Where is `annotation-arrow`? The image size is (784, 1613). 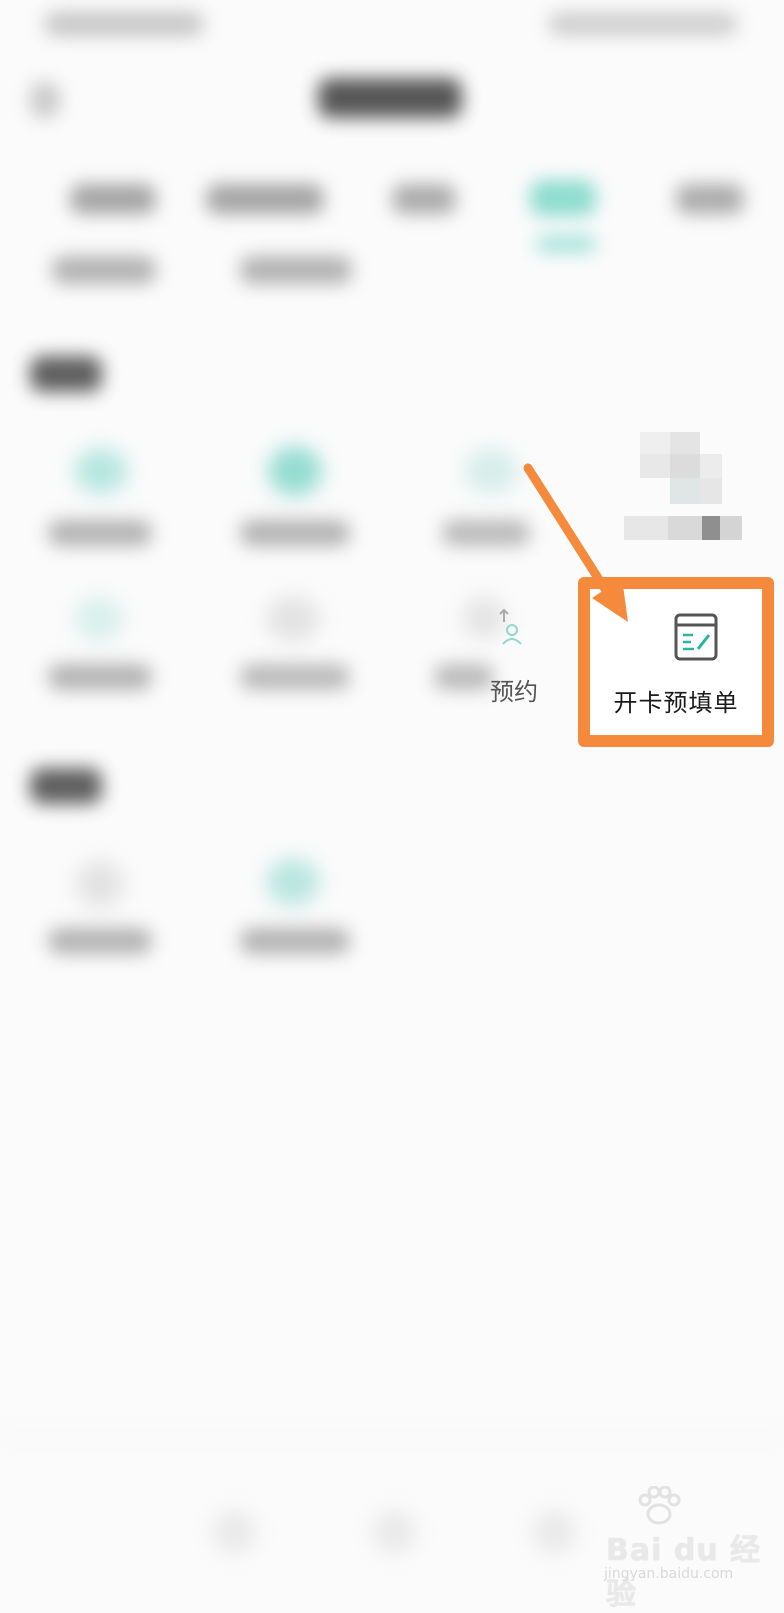 annotation-arrow is located at coordinates (575, 542).